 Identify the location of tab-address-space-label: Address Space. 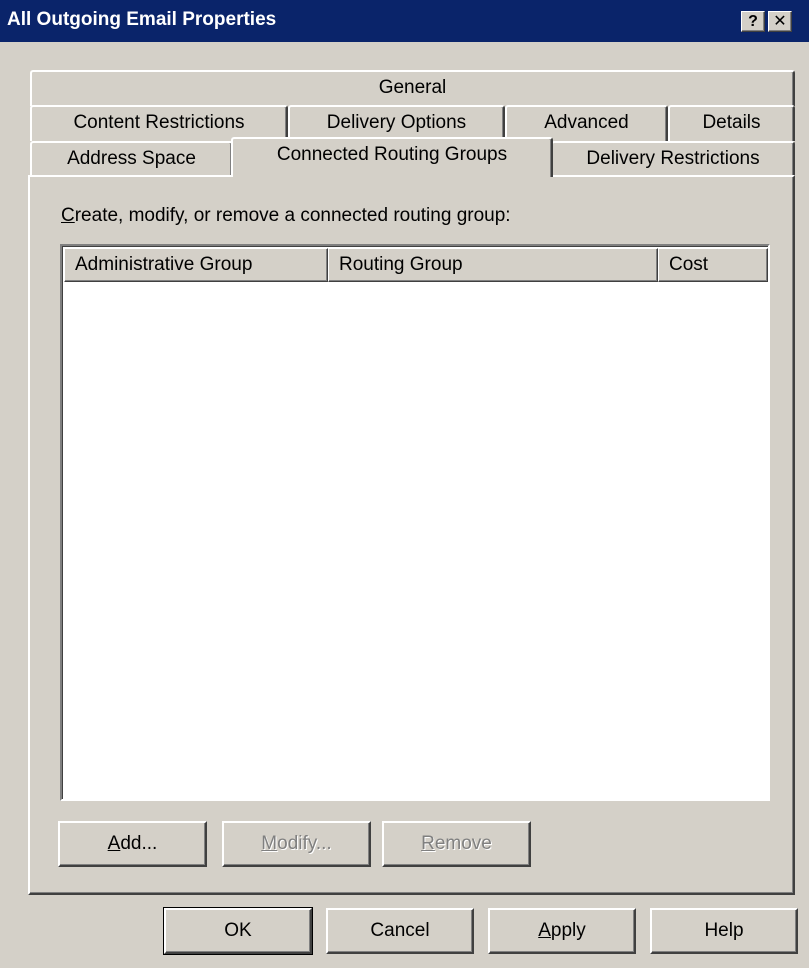
(131, 158).